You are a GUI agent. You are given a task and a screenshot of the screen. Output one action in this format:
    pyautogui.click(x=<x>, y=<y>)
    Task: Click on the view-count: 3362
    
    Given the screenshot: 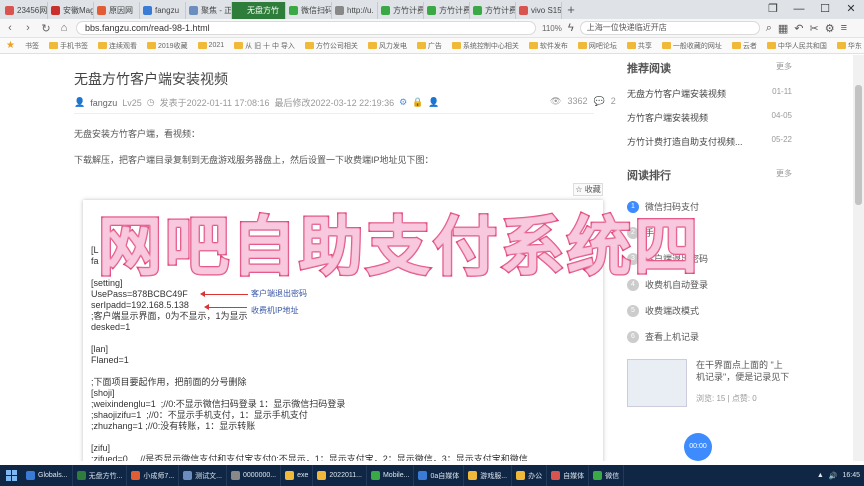 What is the action you would take?
    pyautogui.click(x=577, y=101)
    